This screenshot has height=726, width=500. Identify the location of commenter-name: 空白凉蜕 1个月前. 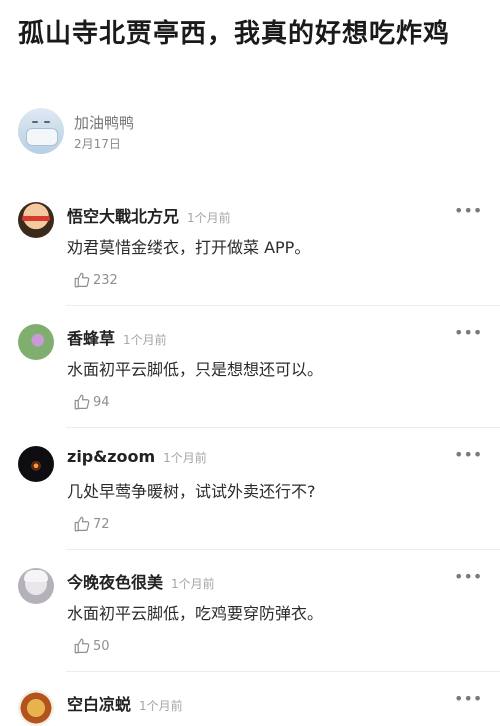
(125, 703).